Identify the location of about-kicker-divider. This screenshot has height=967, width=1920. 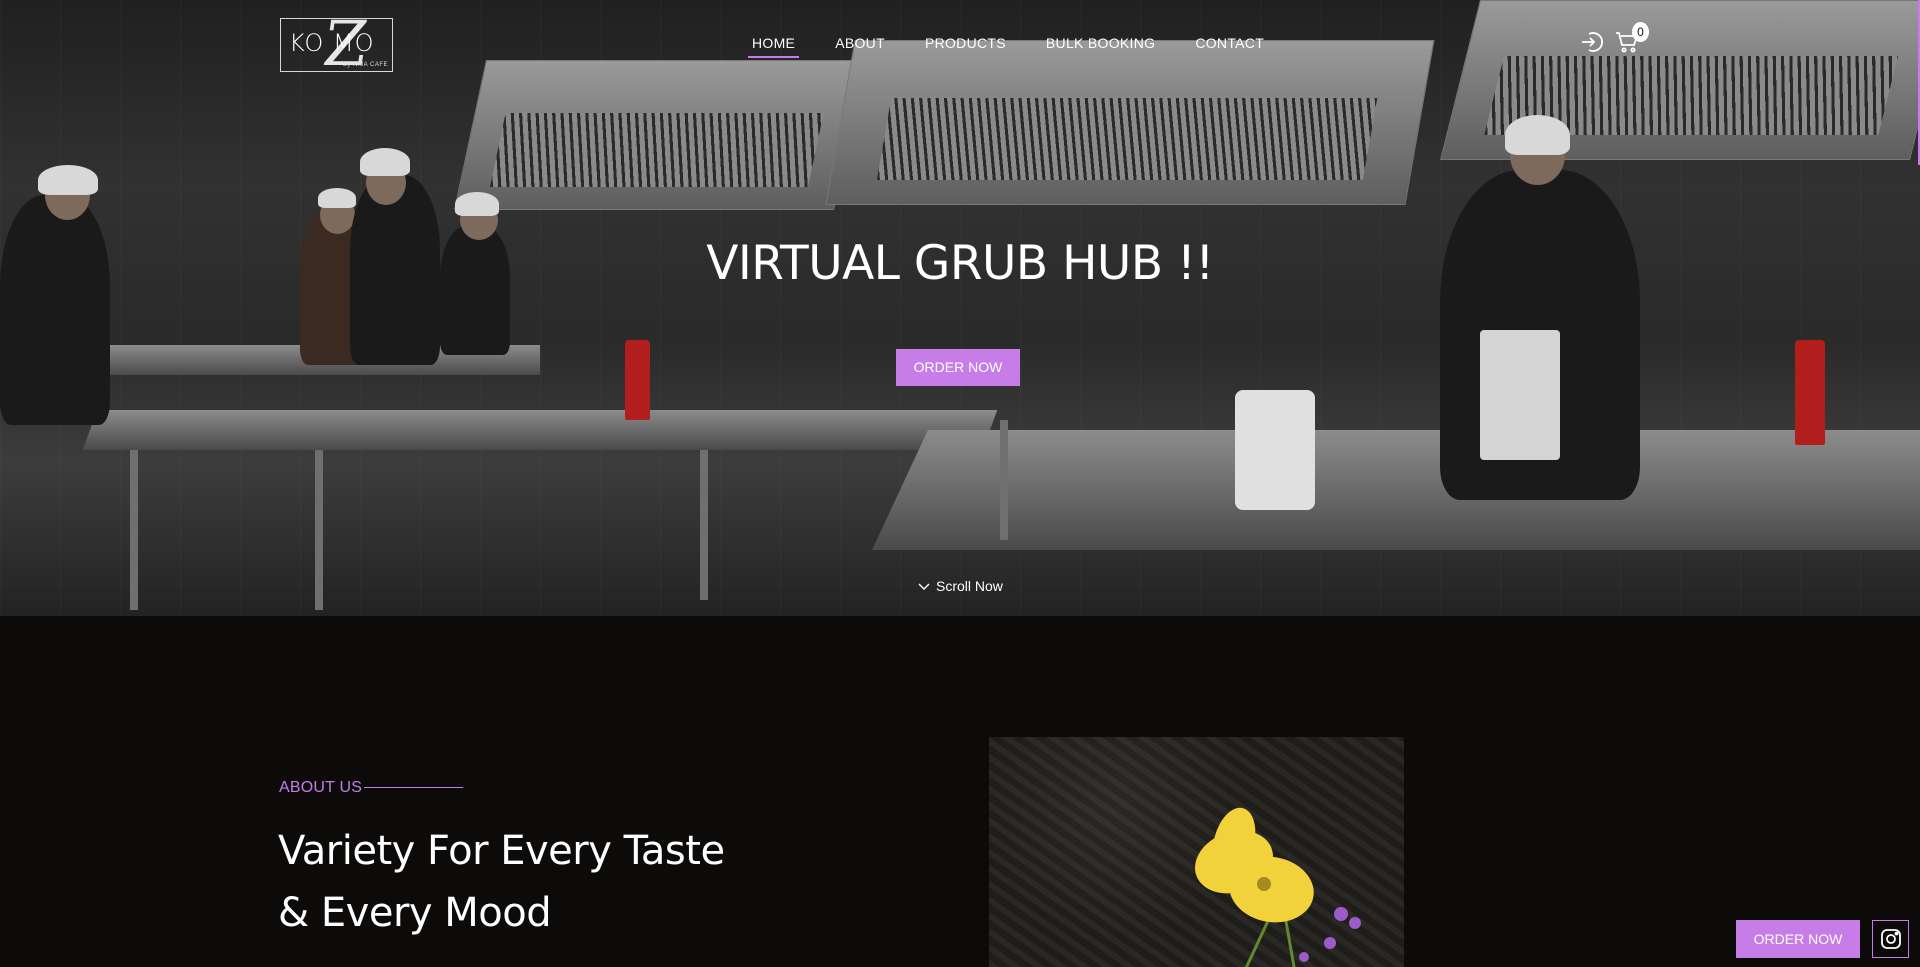
(413, 787).